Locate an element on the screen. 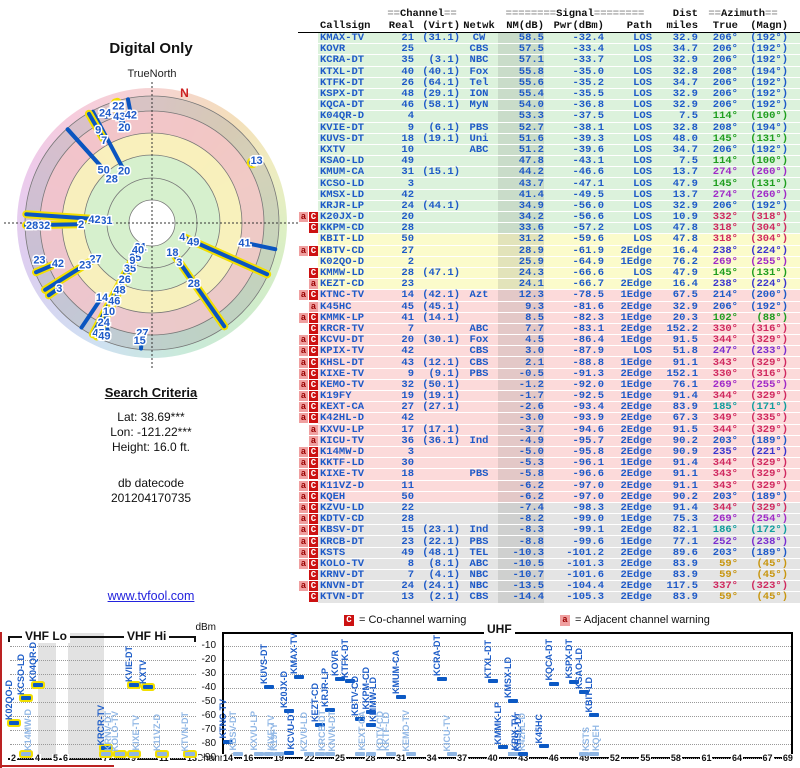  cell-netwk: Fox is located at coordinates (479, 340).